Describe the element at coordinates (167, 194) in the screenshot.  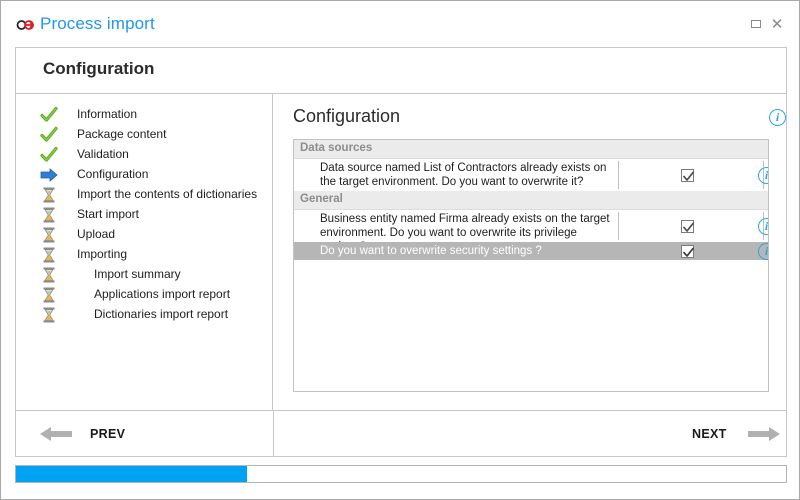
I see `sidebar-step-label: Import the contents of dictionaries` at that location.